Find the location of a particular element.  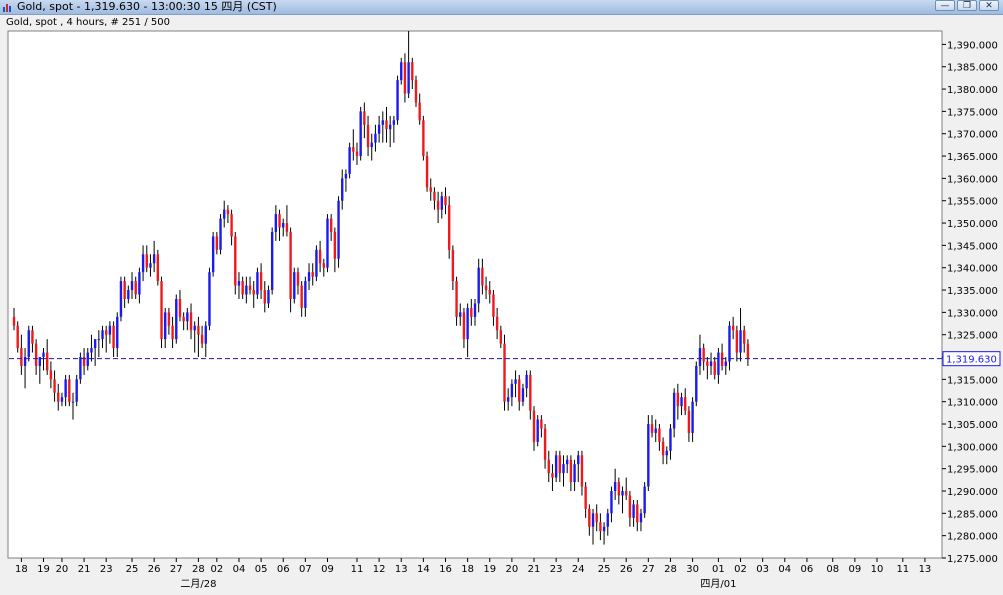

x-tick-label: 01 is located at coordinates (718, 569).